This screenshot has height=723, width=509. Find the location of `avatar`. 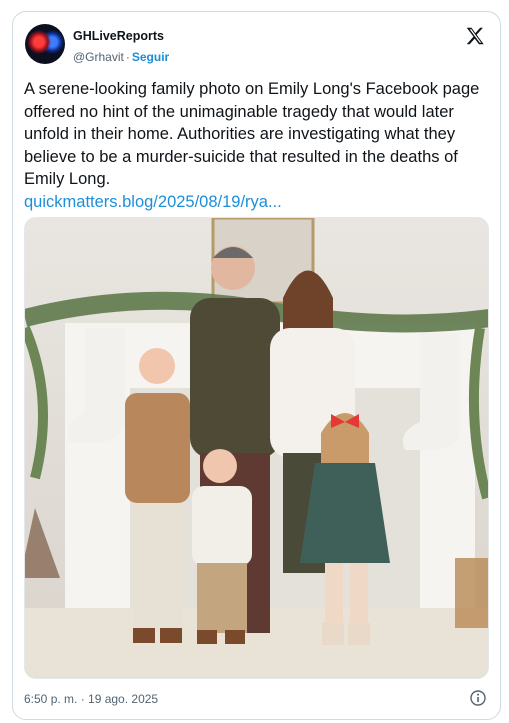

avatar is located at coordinates (45, 44).